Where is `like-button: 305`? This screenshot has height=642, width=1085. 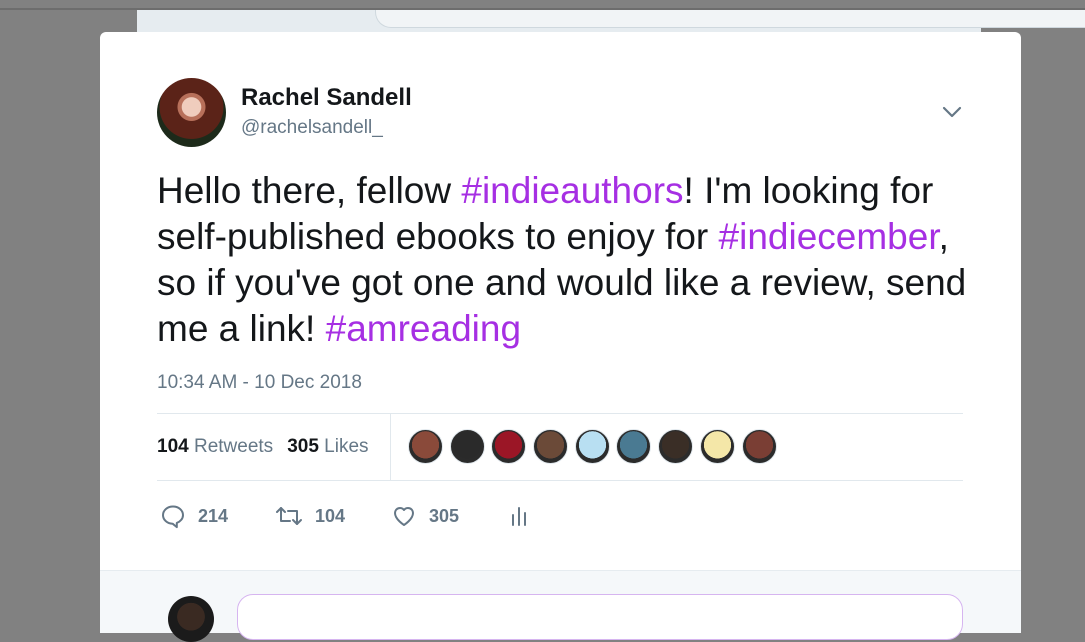
like-button: 305 is located at coordinates (425, 516).